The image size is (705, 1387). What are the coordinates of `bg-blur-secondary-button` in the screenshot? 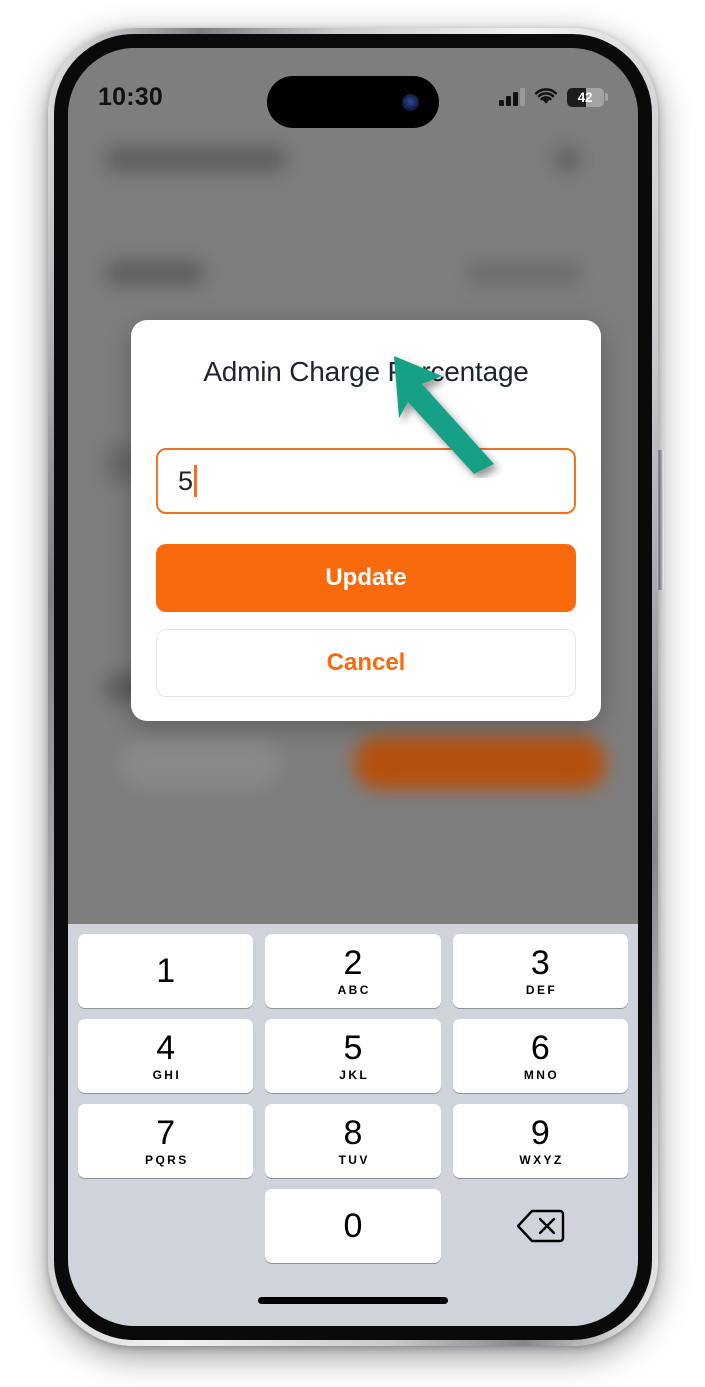 It's located at (200, 763).